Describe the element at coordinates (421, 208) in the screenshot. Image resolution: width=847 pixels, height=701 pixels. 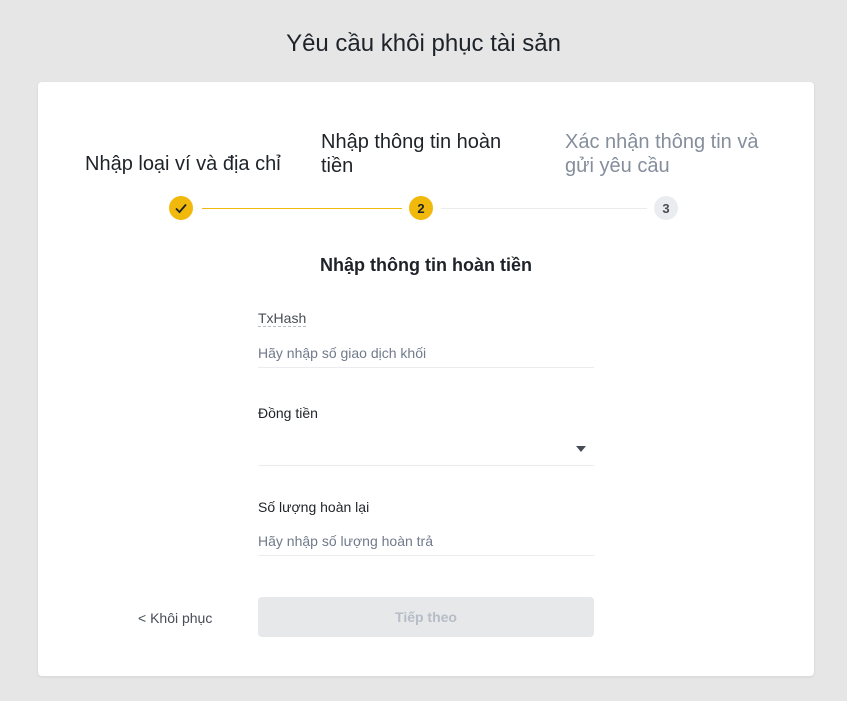
I see `step-2-marker: 2` at that location.